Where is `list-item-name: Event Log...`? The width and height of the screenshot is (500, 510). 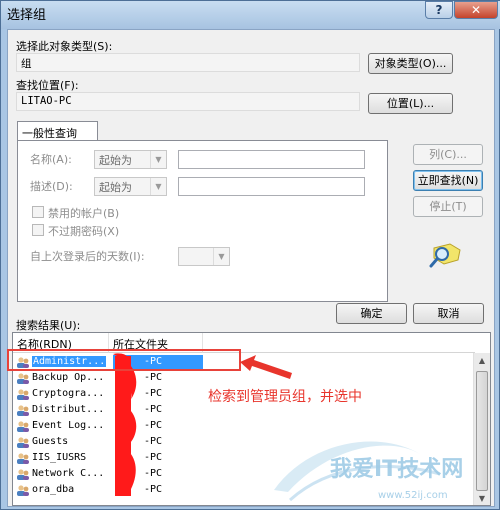 list-item-name: Event Log... is located at coordinates (68, 425).